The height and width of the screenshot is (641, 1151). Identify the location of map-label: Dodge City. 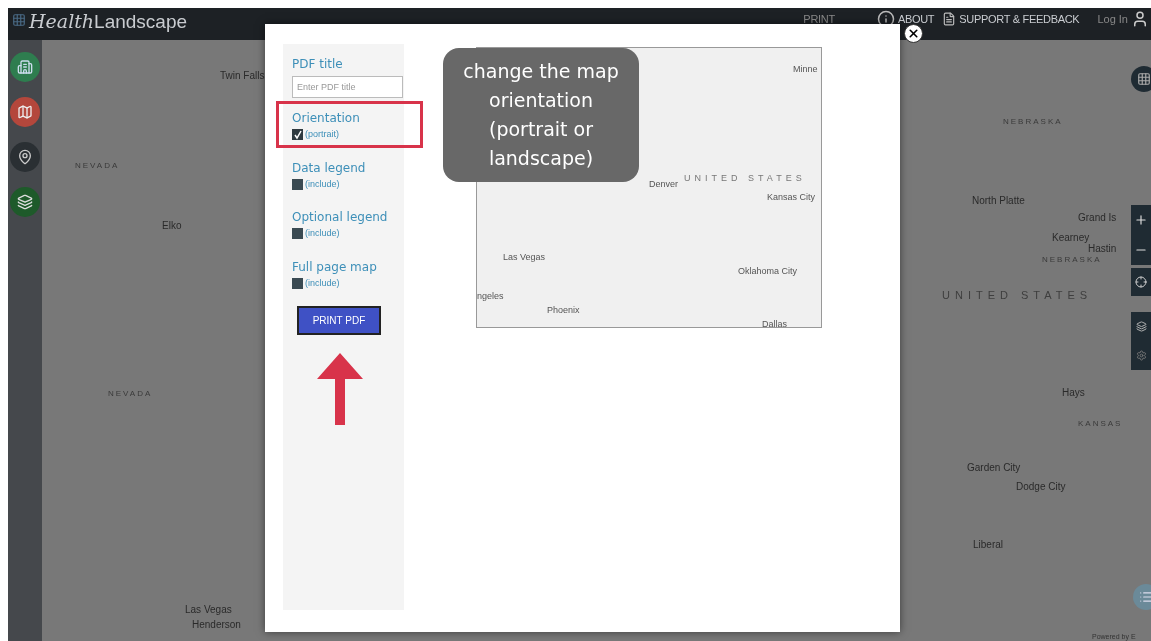
(1041, 487).